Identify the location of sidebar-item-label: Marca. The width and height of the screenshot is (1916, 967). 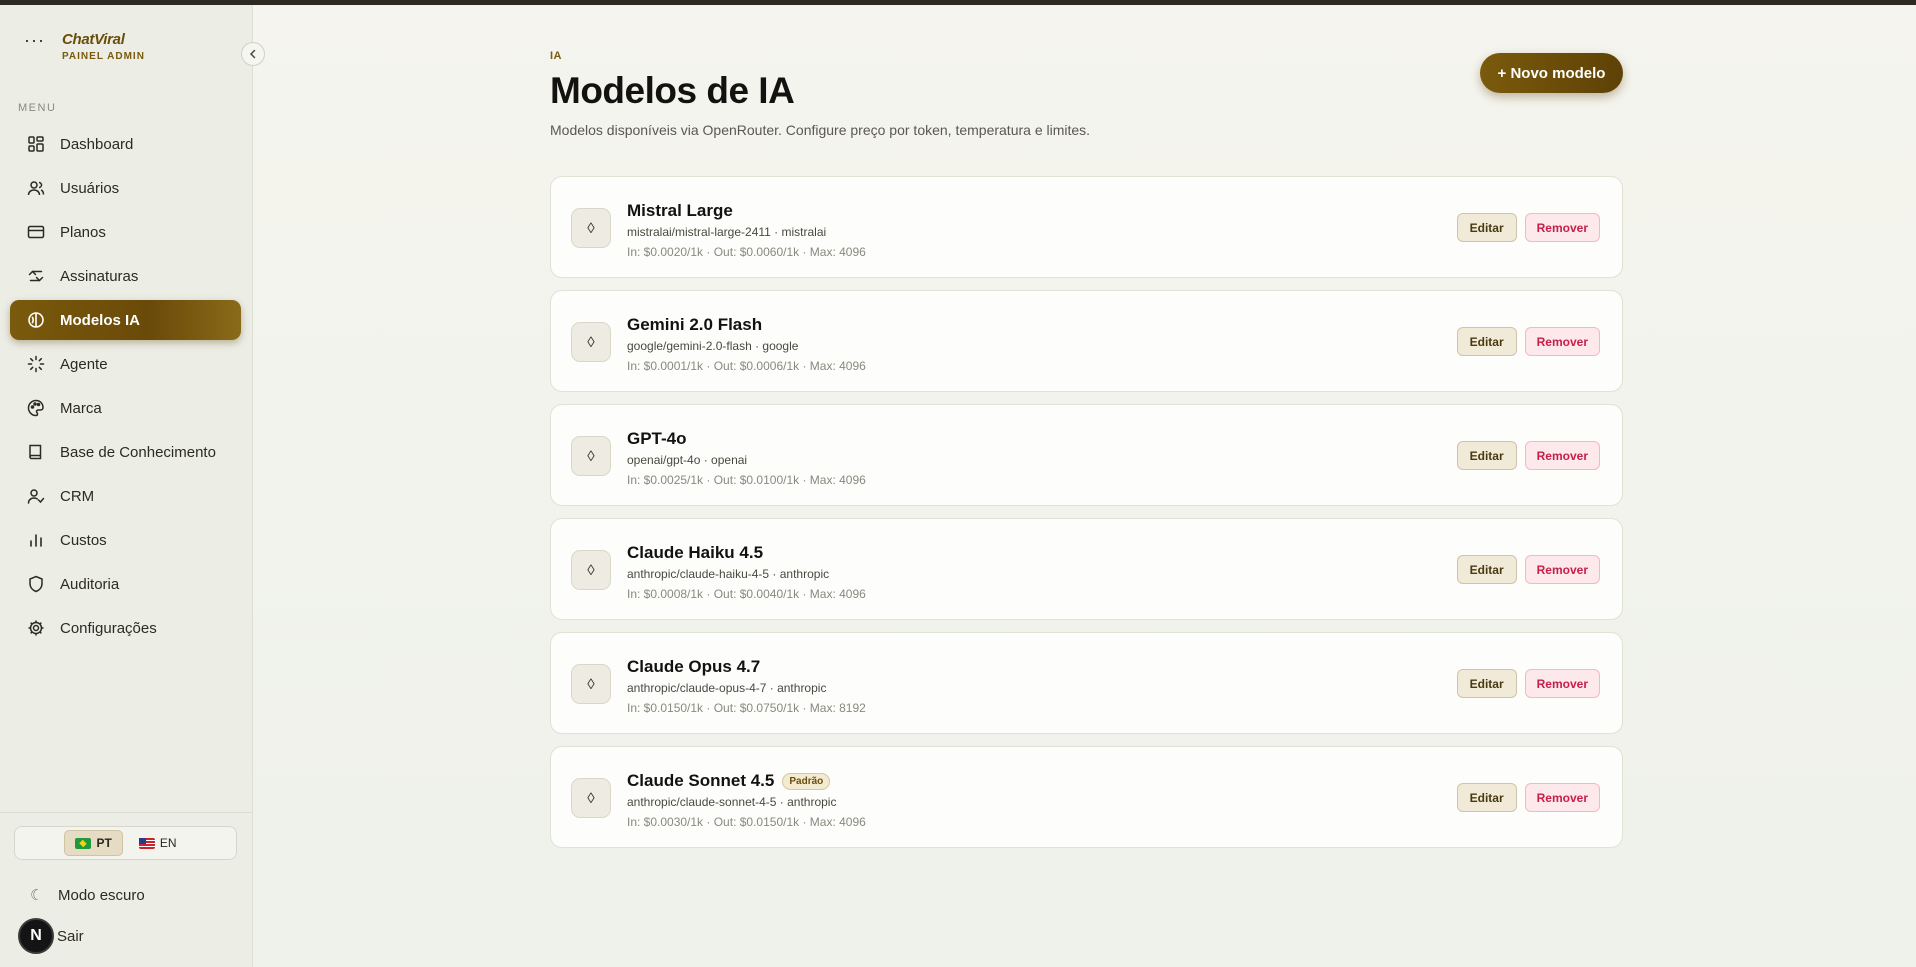
(81, 408).